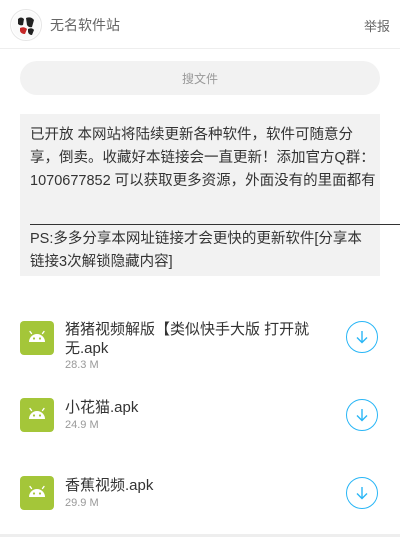 The height and width of the screenshot is (537, 400). I want to click on file-size: 29.9 M, so click(82, 503).